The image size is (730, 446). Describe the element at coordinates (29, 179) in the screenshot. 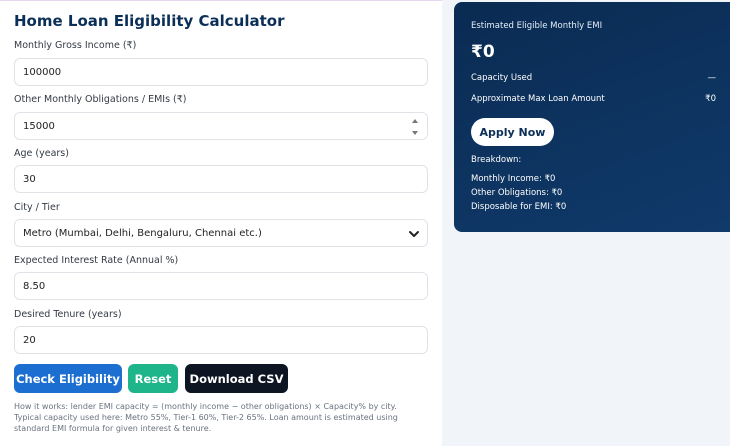

I see `age-value: 30` at that location.